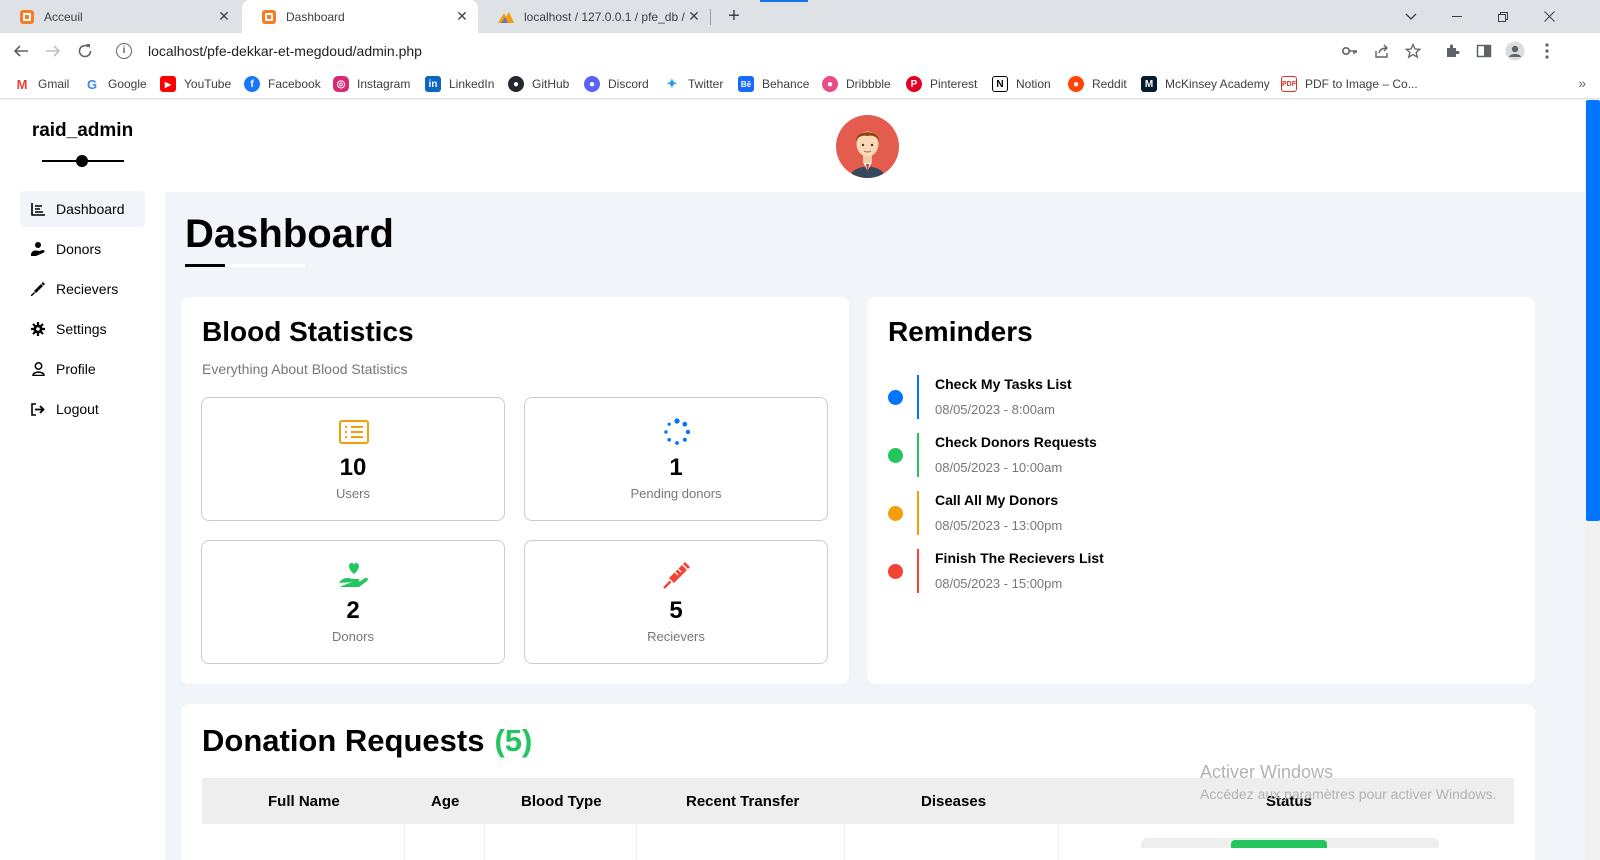  What do you see at coordinates (1000, 84) in the screenshot?
I see `notion-icon: N` at bounding box center [1000, 84].